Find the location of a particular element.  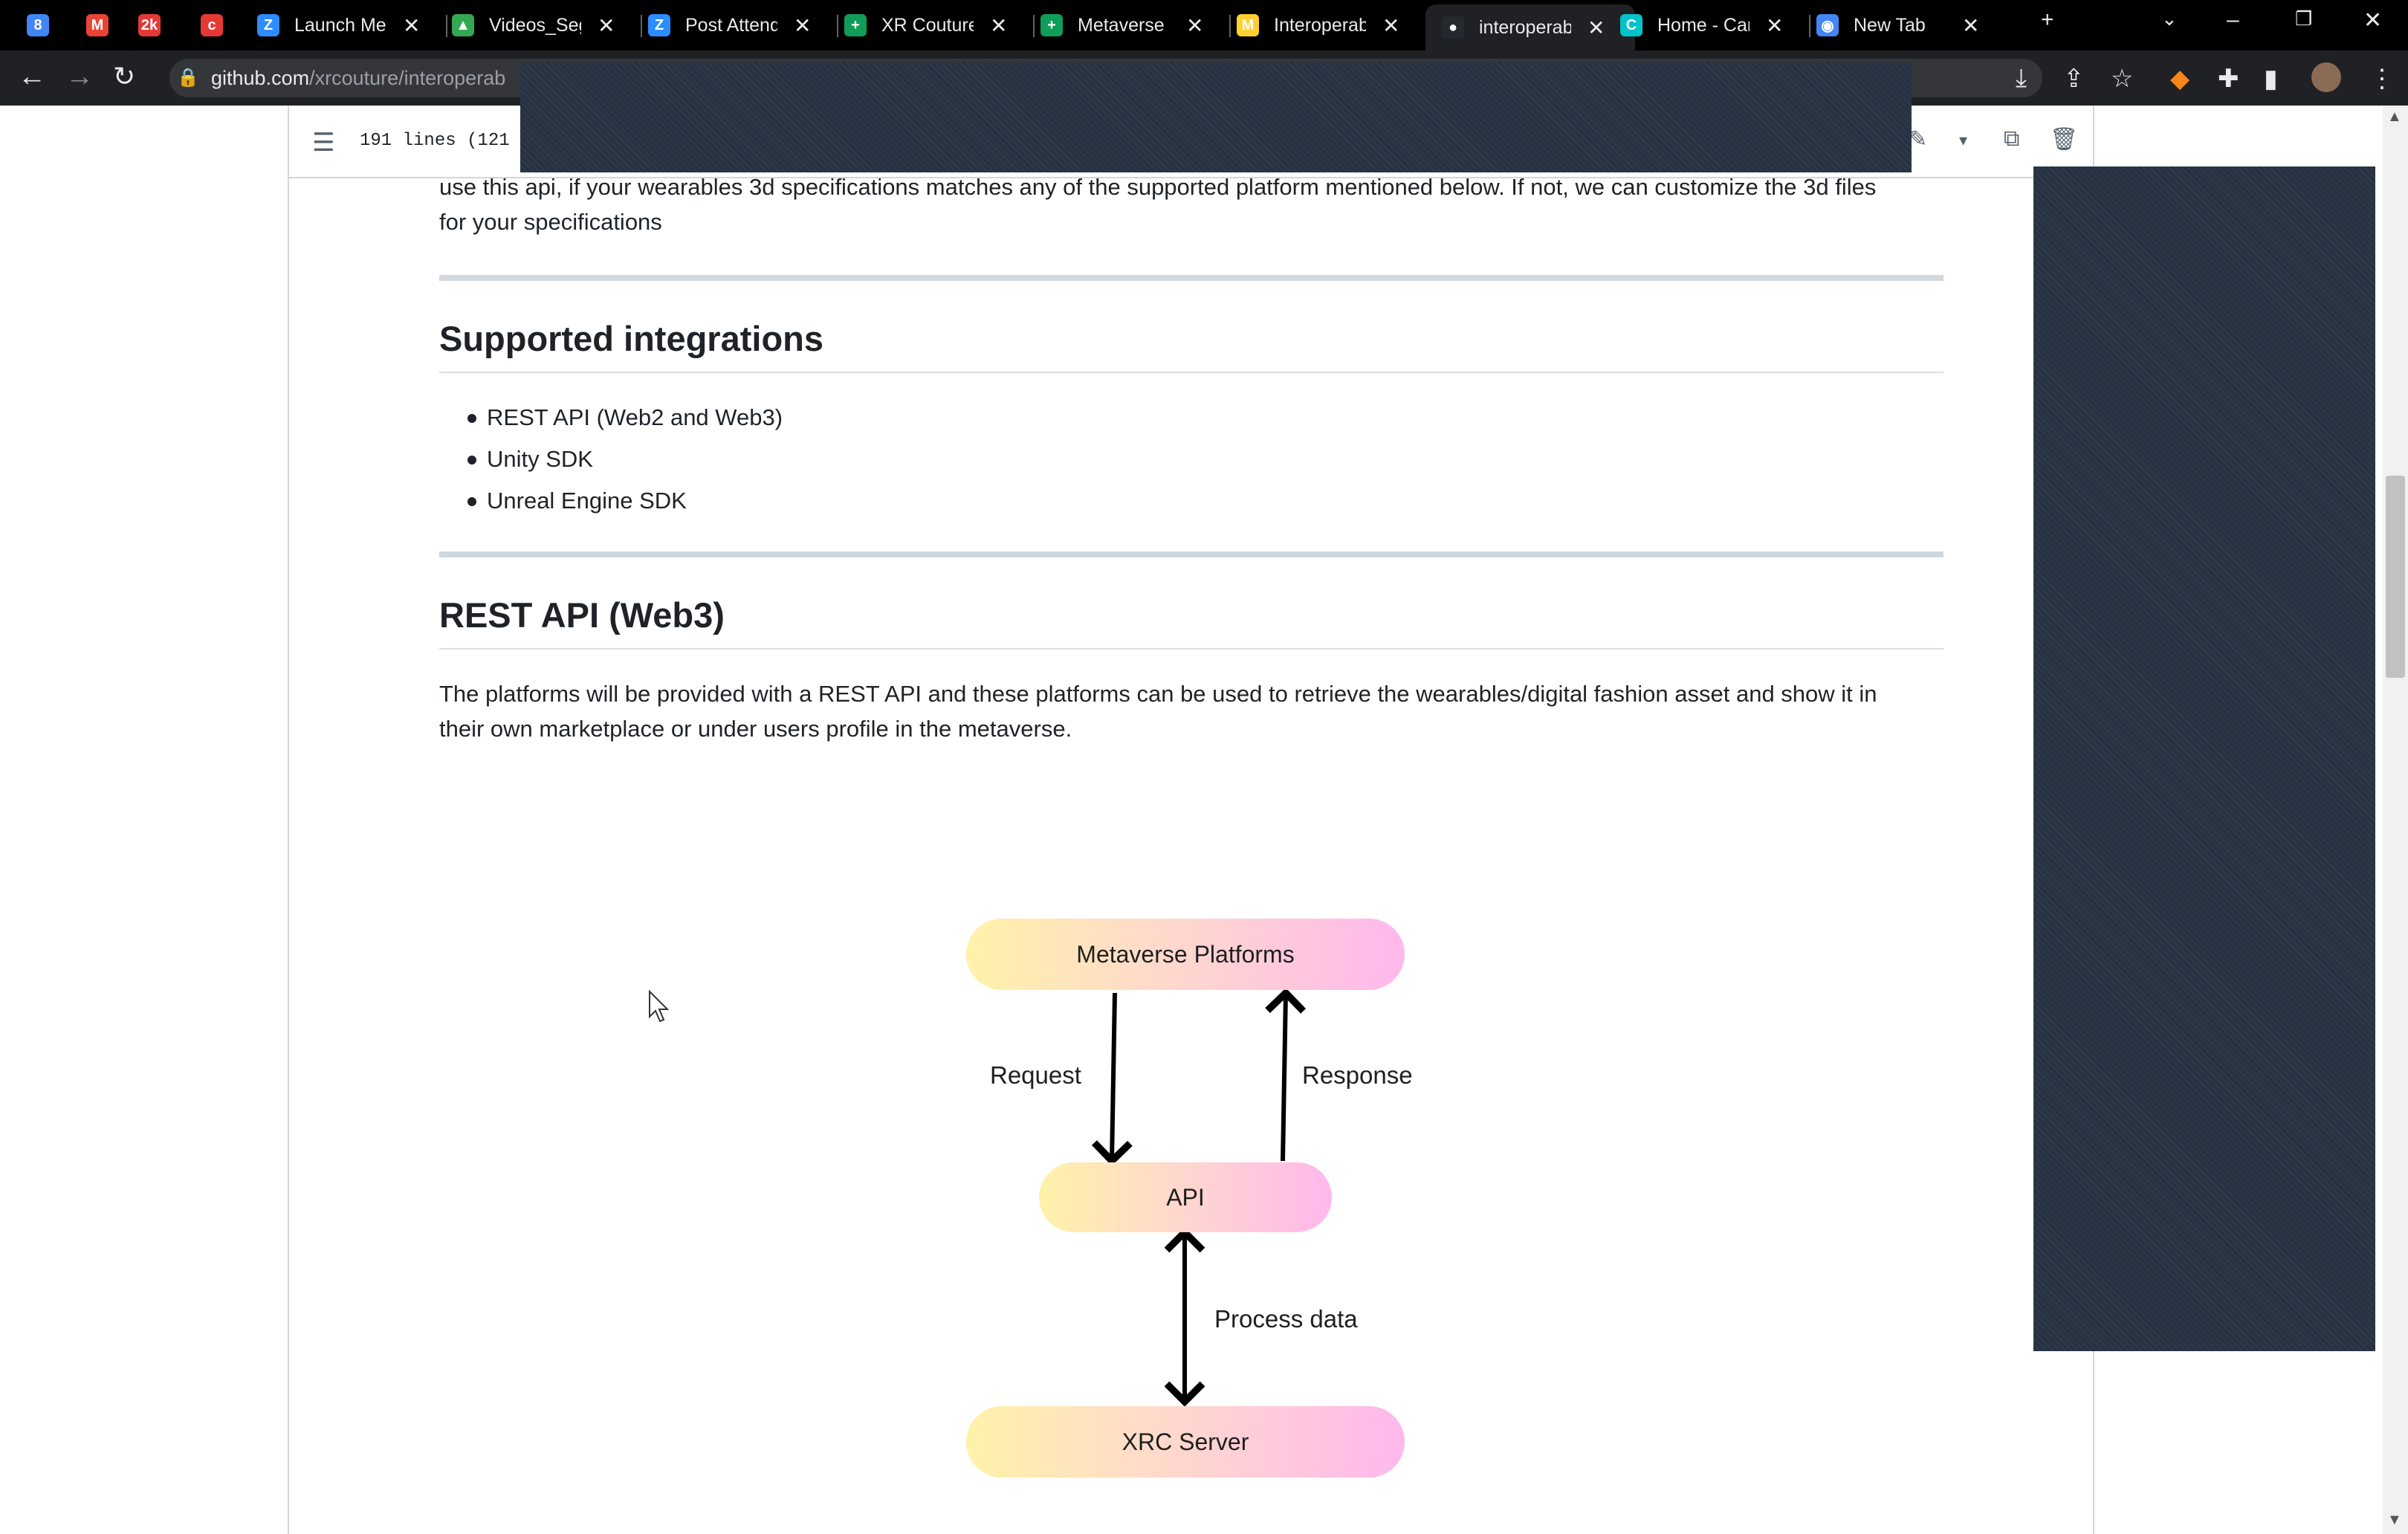

back-icon: ← is located at coordinates (32, 77).